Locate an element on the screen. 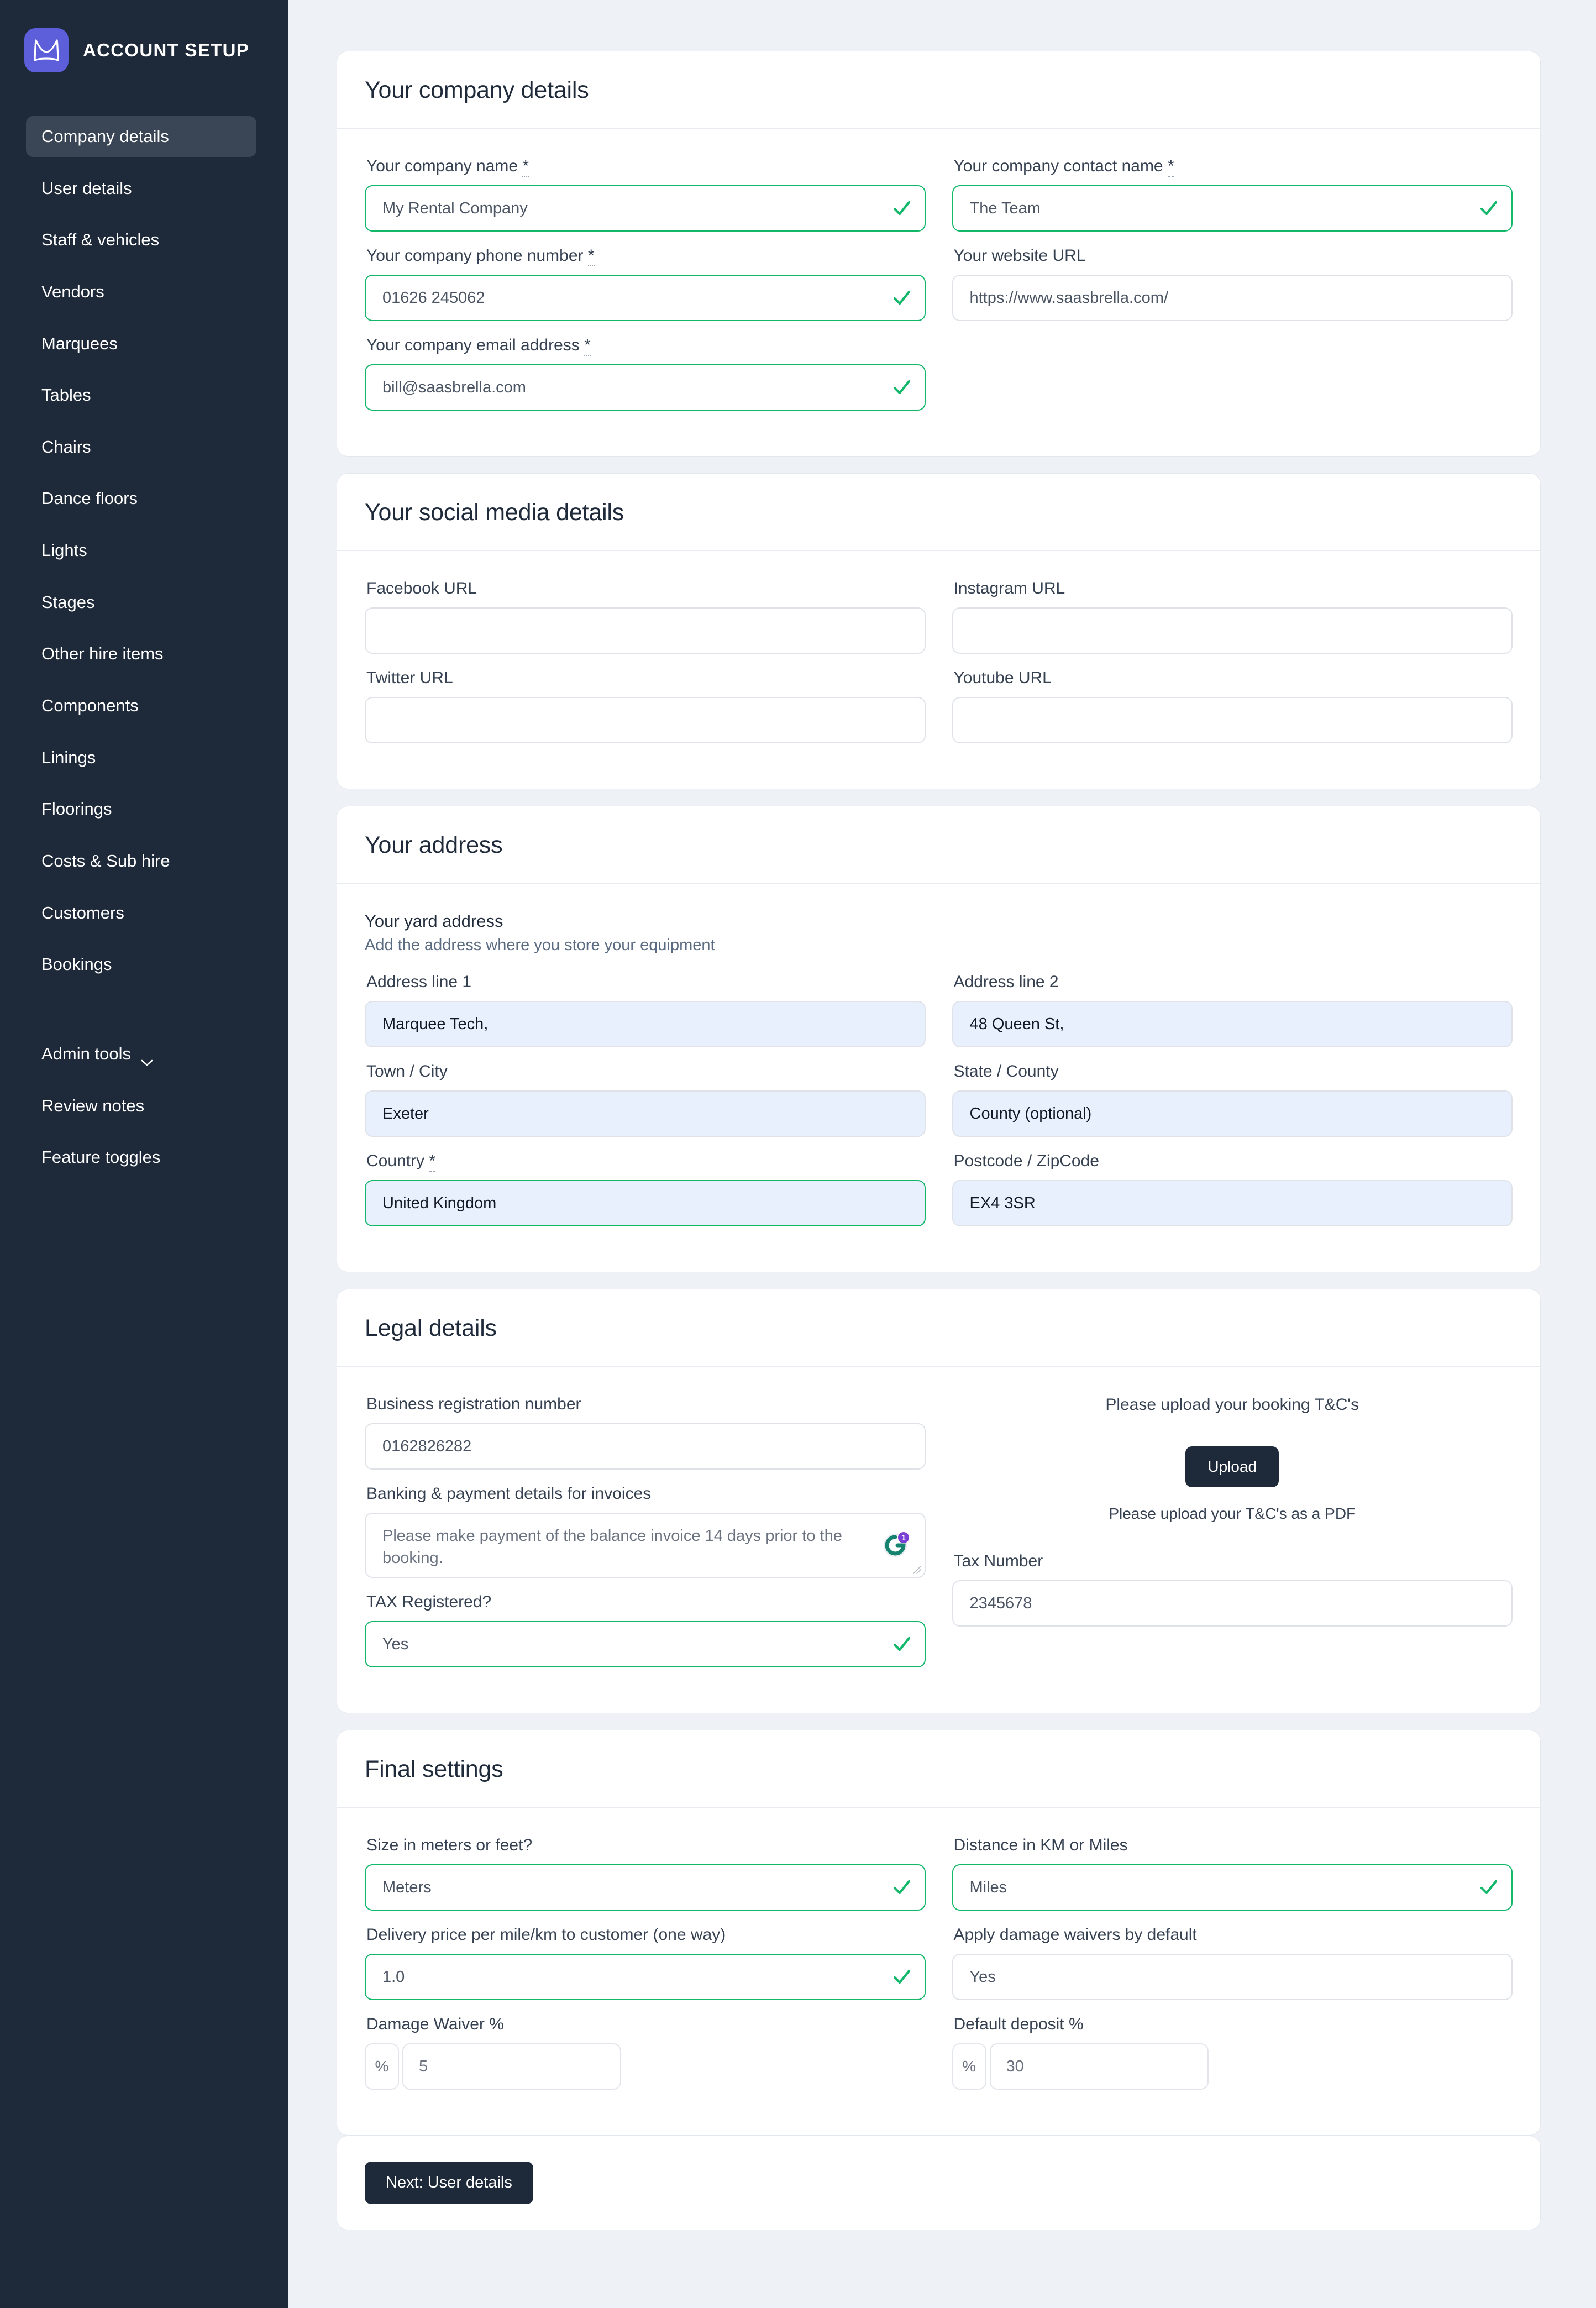 The height and width of the screenshot is (2308, 1596). youtube-field: Youtube URL is located at coordinates (1233, 705).